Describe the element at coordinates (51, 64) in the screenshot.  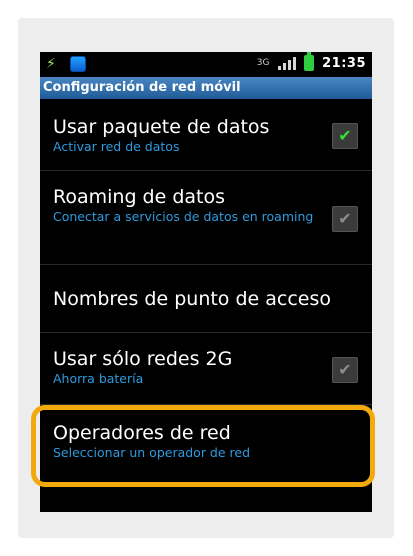
I see `usb-icon: ⚡` at that location.